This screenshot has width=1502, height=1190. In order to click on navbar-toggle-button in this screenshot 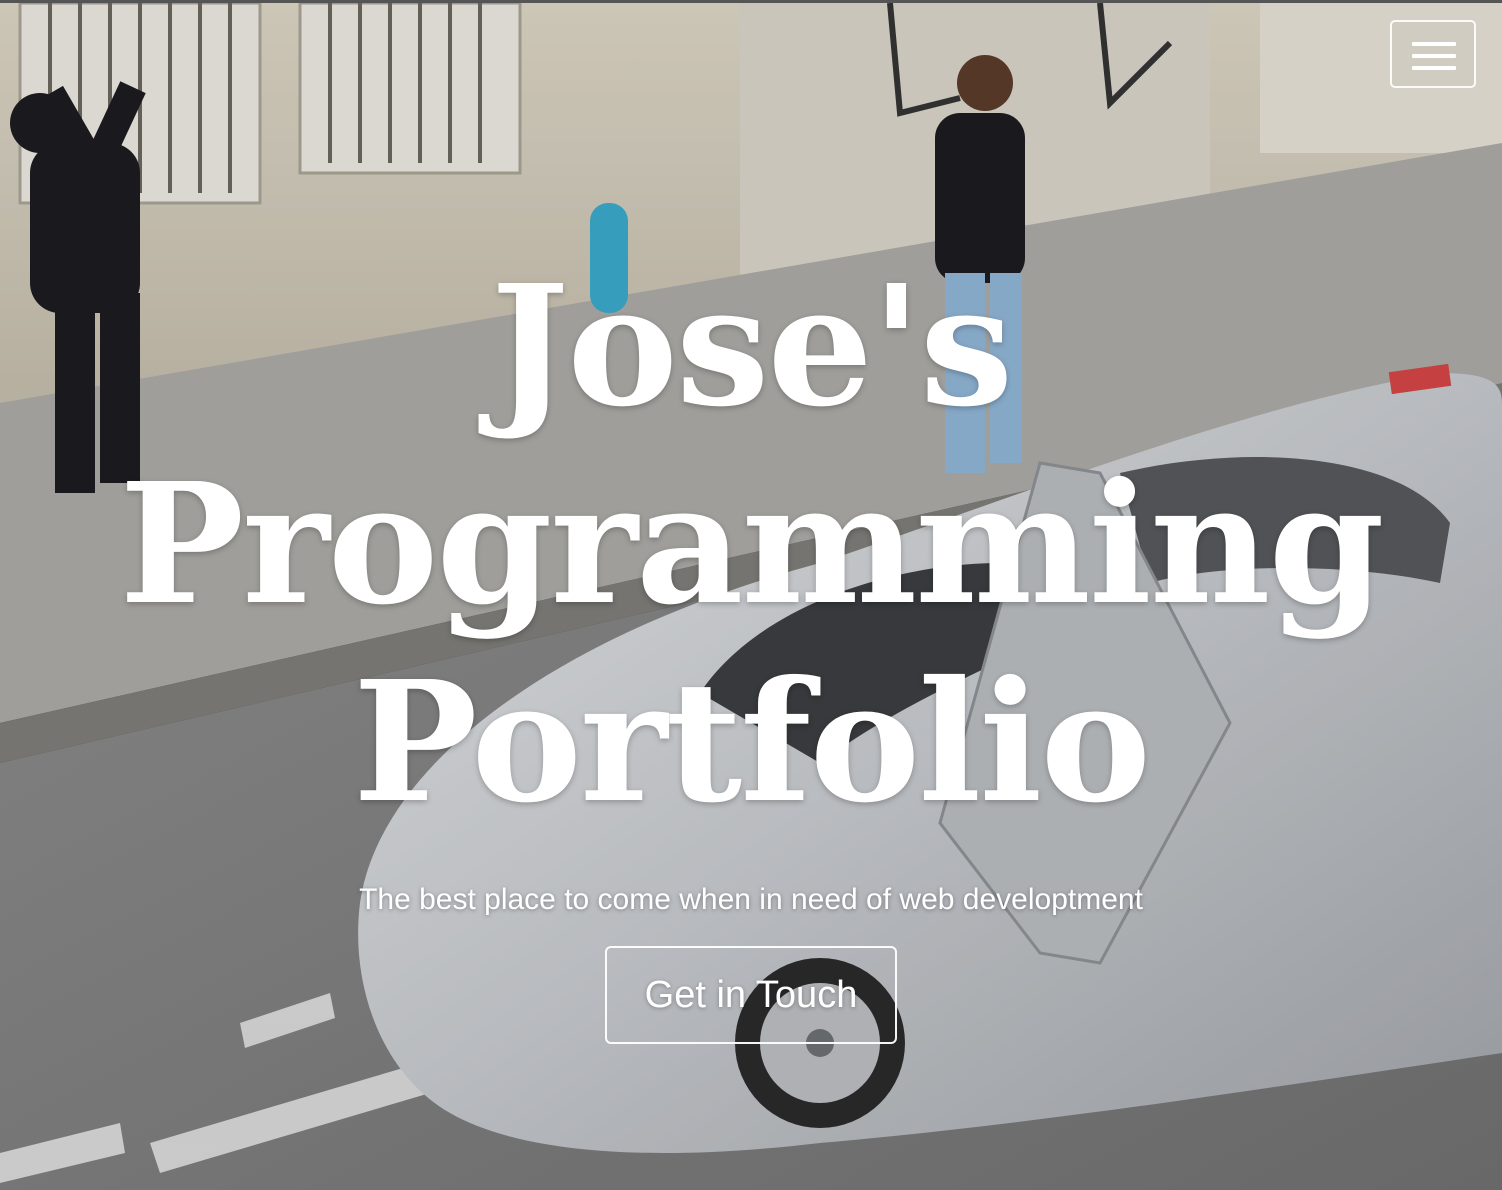, I will do `click(1433, 54)`.